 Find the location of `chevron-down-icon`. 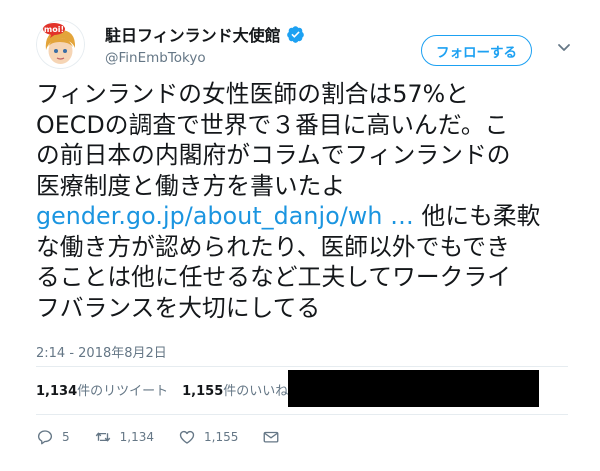

chevron-down-icon is located at coordinates (564, 47).